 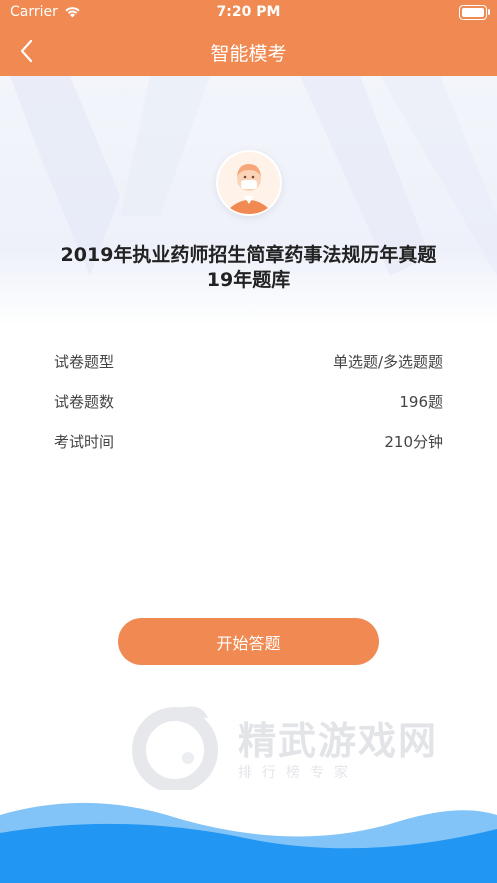 I want to click on avatar, so click(x=249, y=183).